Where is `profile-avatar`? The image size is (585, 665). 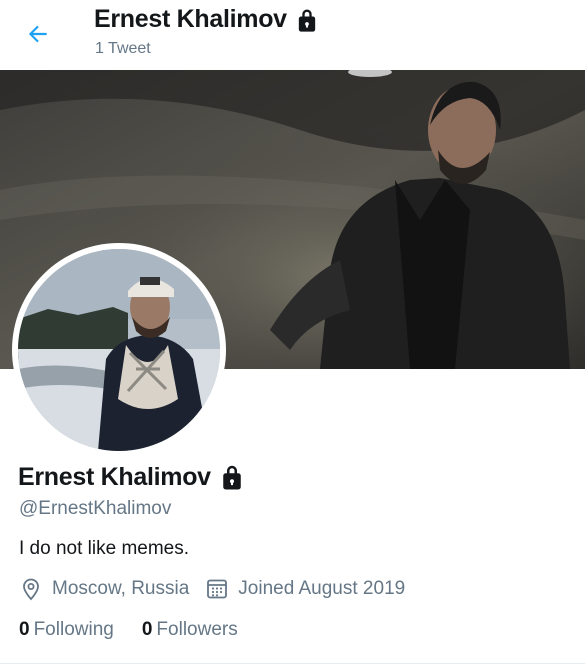 profile-avatar is located at coordinates (119, 350).